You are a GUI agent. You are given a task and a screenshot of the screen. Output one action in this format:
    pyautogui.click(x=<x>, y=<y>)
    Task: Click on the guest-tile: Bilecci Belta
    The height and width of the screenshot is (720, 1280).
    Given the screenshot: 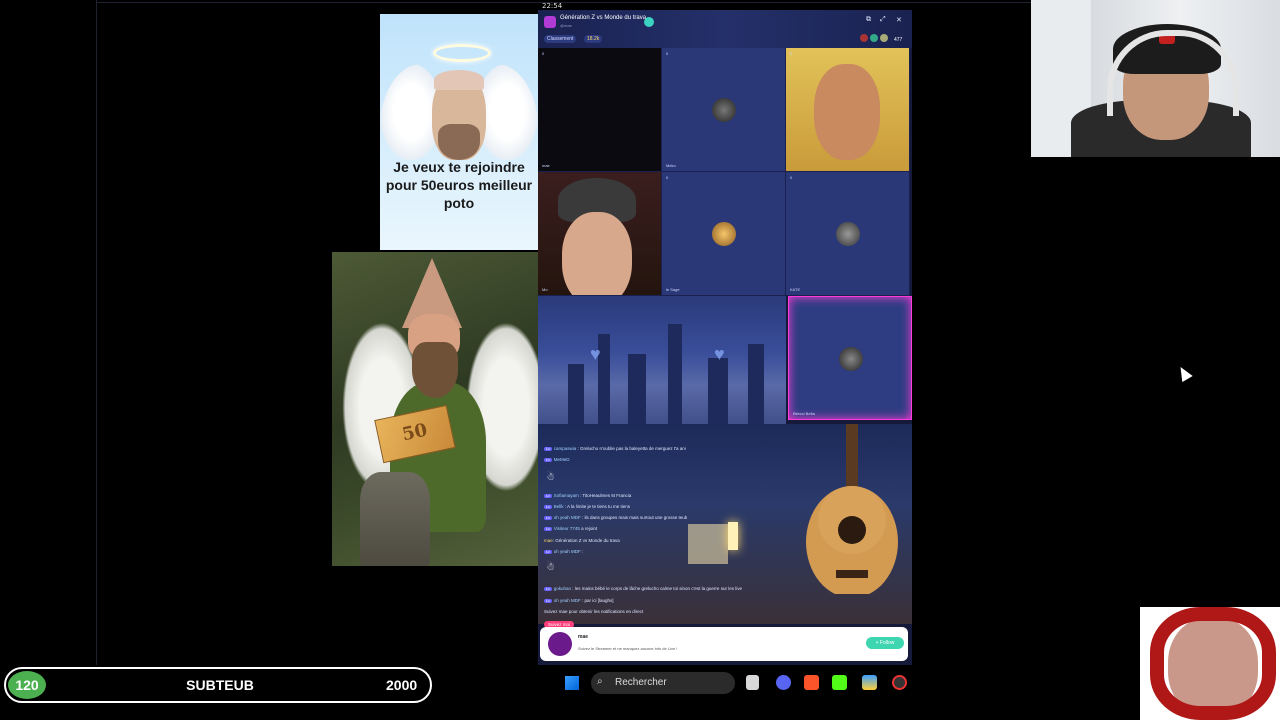 What is the action you would take?
    pyautogui.click(x=850, y=358)
    